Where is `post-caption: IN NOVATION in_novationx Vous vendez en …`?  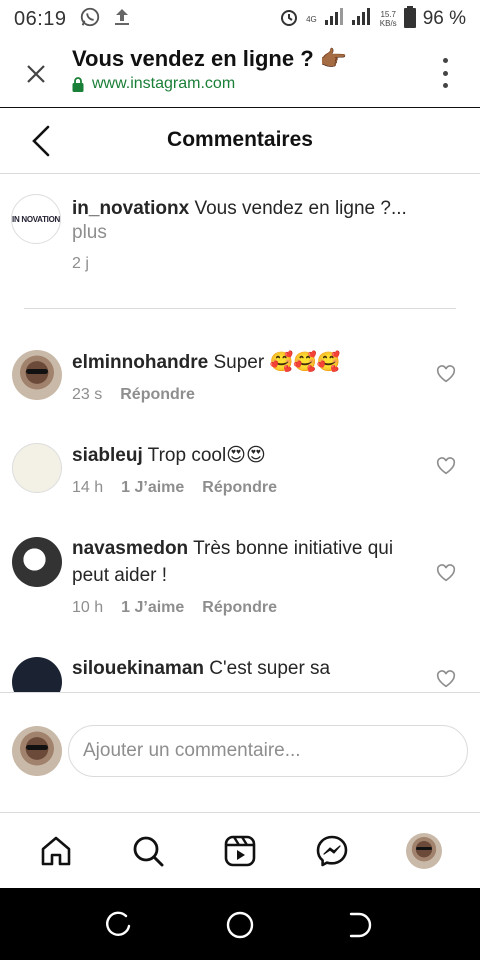 post-caption: IN NOVATION in_novationx Vous vendez en … is located at coordinates (240, 241).